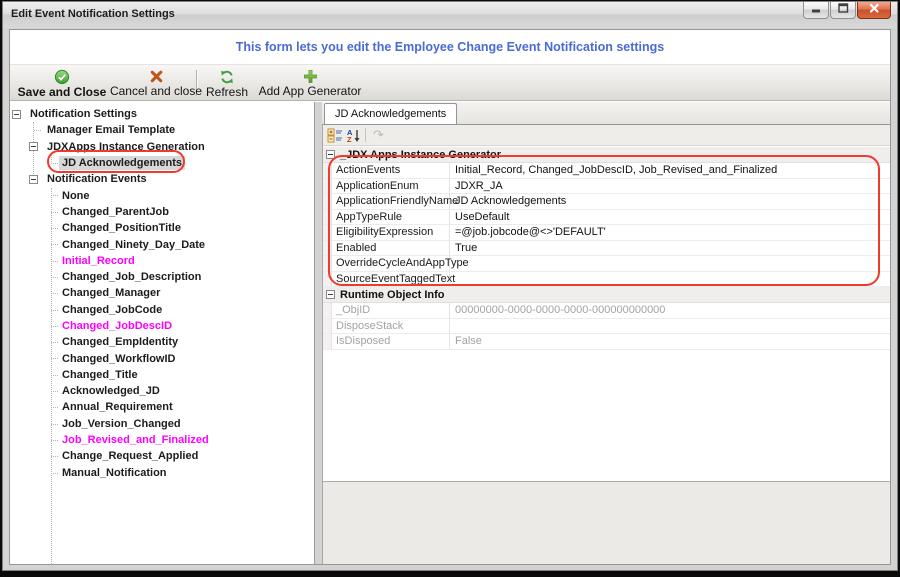 This screenshot has width=900, height=577. I want to click on tree-item-changed-jobcode: Changed_JobCode, so click(162, 310).